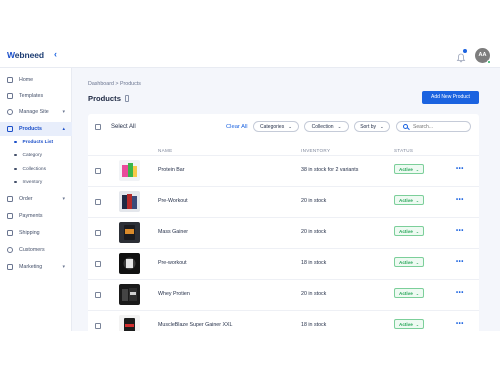 The height and width of the screenshot is (375, 500). I want to click on collection-dropdown: Collection ⌄, so click(326, 126).